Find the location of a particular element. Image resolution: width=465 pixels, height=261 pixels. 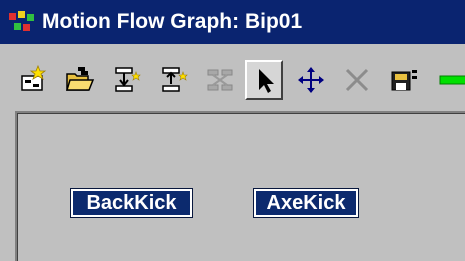

select-arrow-icon is located at coordinates (264, 80).